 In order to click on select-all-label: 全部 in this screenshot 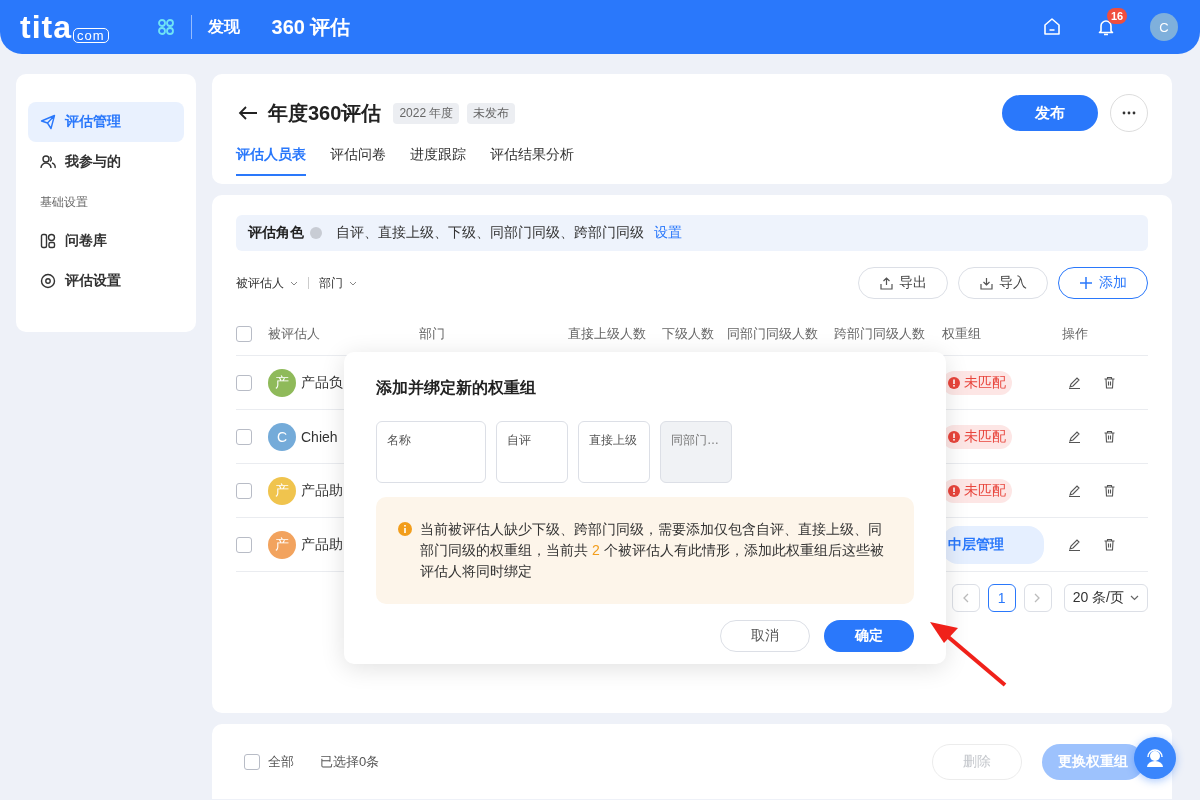, I will do `click(281, 761)`.